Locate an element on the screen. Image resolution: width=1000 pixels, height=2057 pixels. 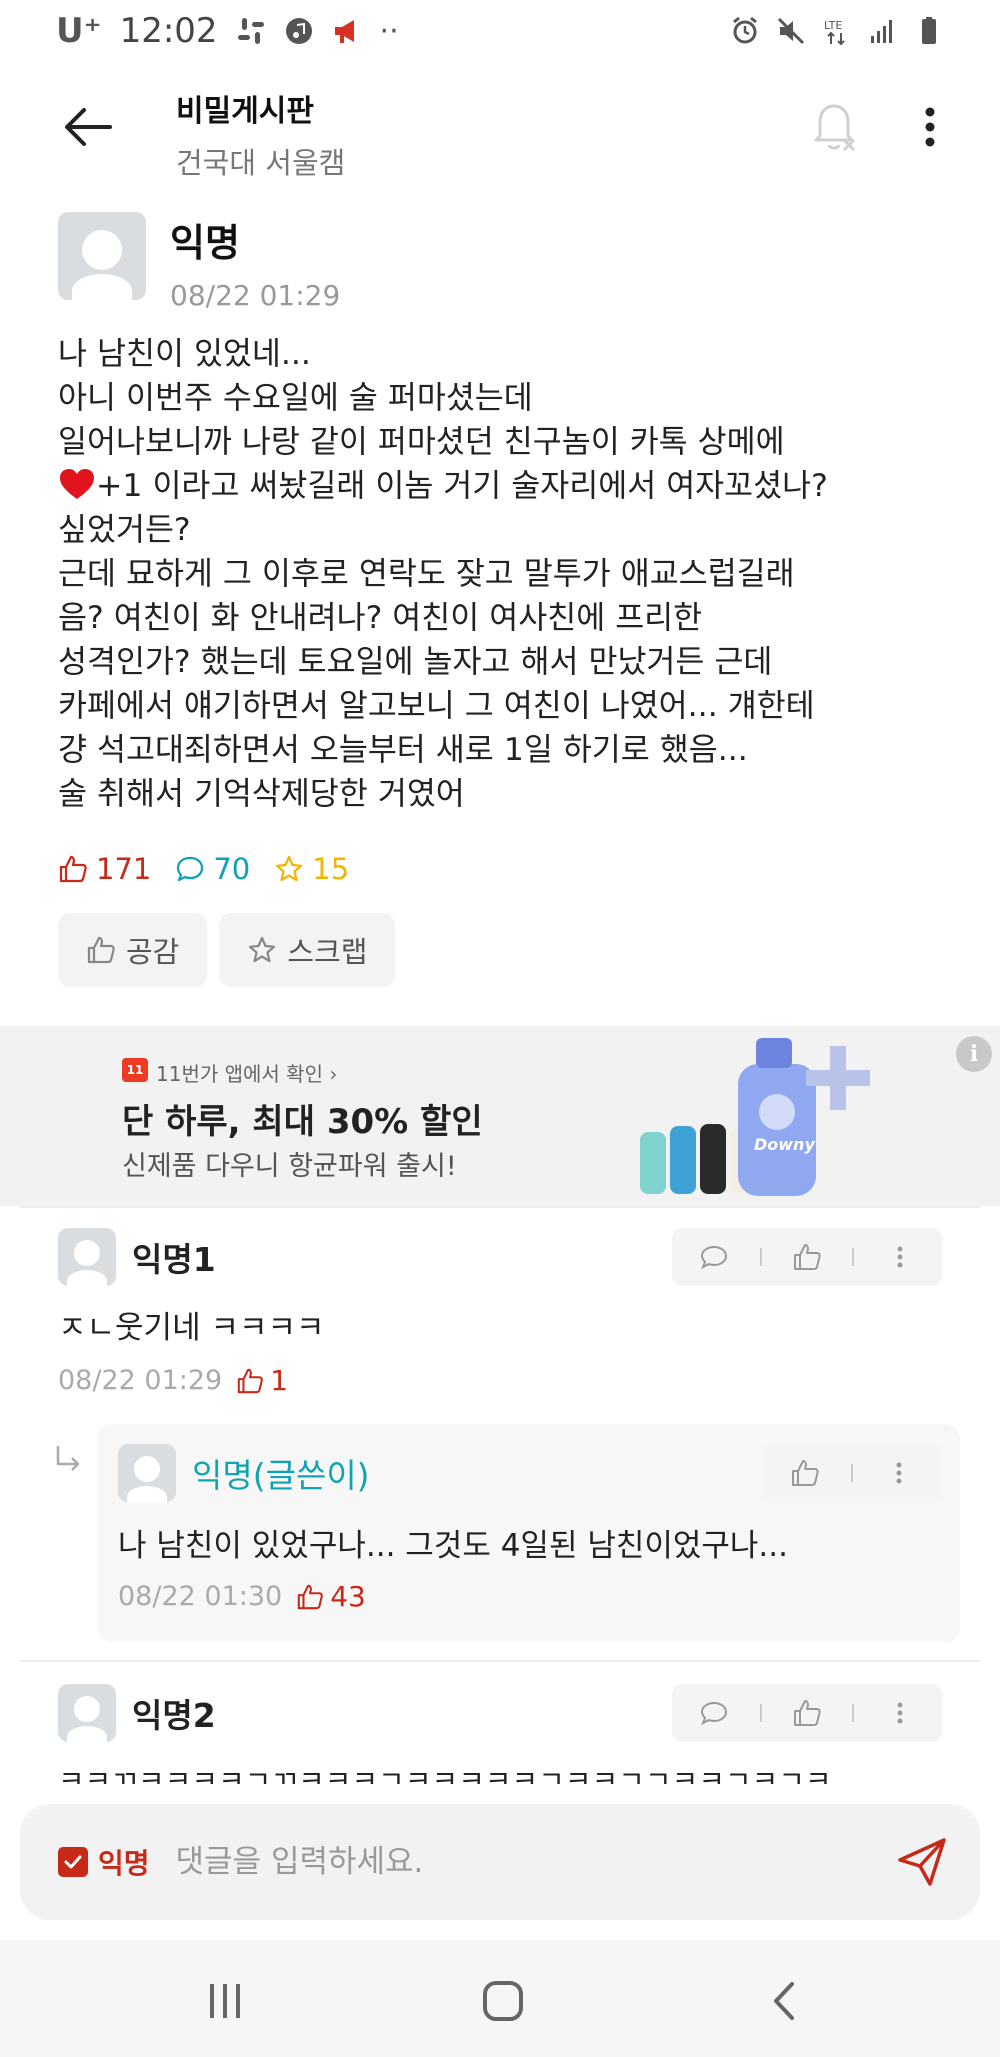
reply-author: 익명(글쓴이) is located at coordinates (244, 1473).